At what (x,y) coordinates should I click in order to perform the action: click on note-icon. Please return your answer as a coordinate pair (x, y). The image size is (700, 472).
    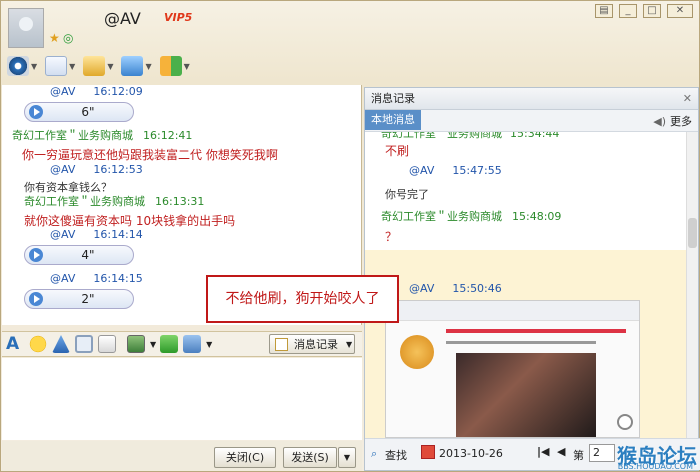
    Looking at the image, I should click on (107, 344).